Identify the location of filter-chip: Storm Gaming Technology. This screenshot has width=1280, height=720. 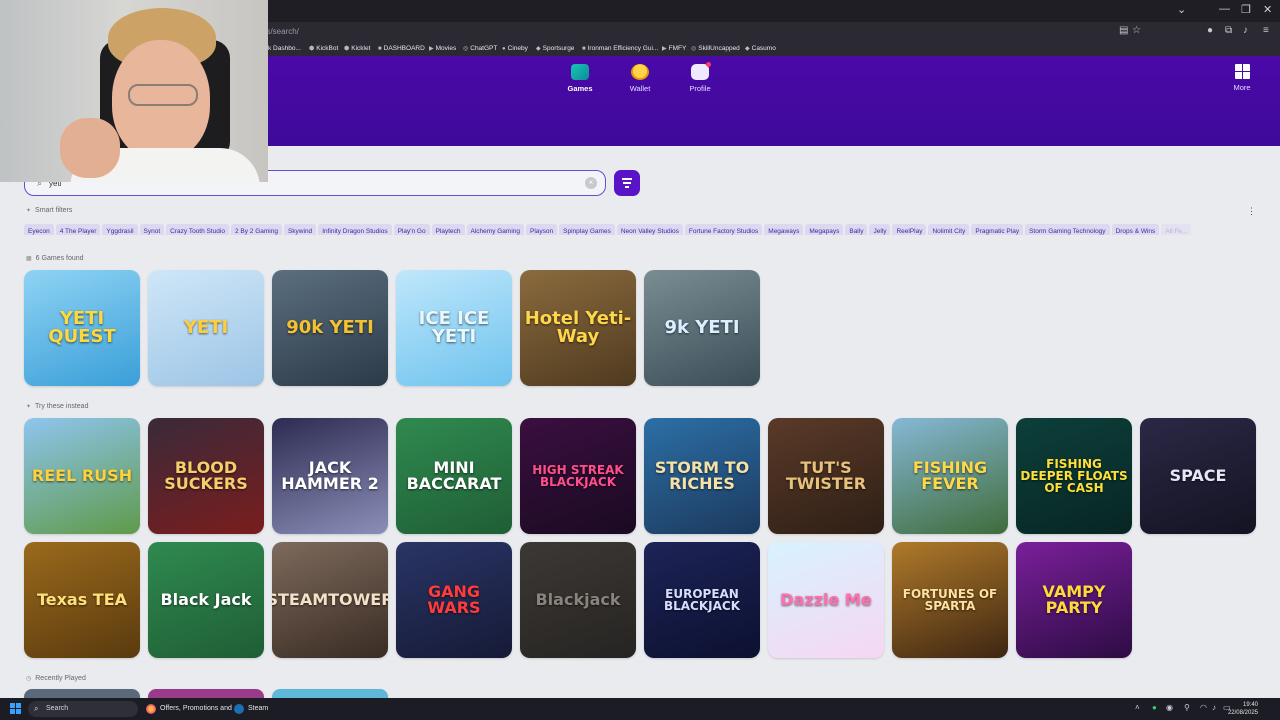
(1067, 229).